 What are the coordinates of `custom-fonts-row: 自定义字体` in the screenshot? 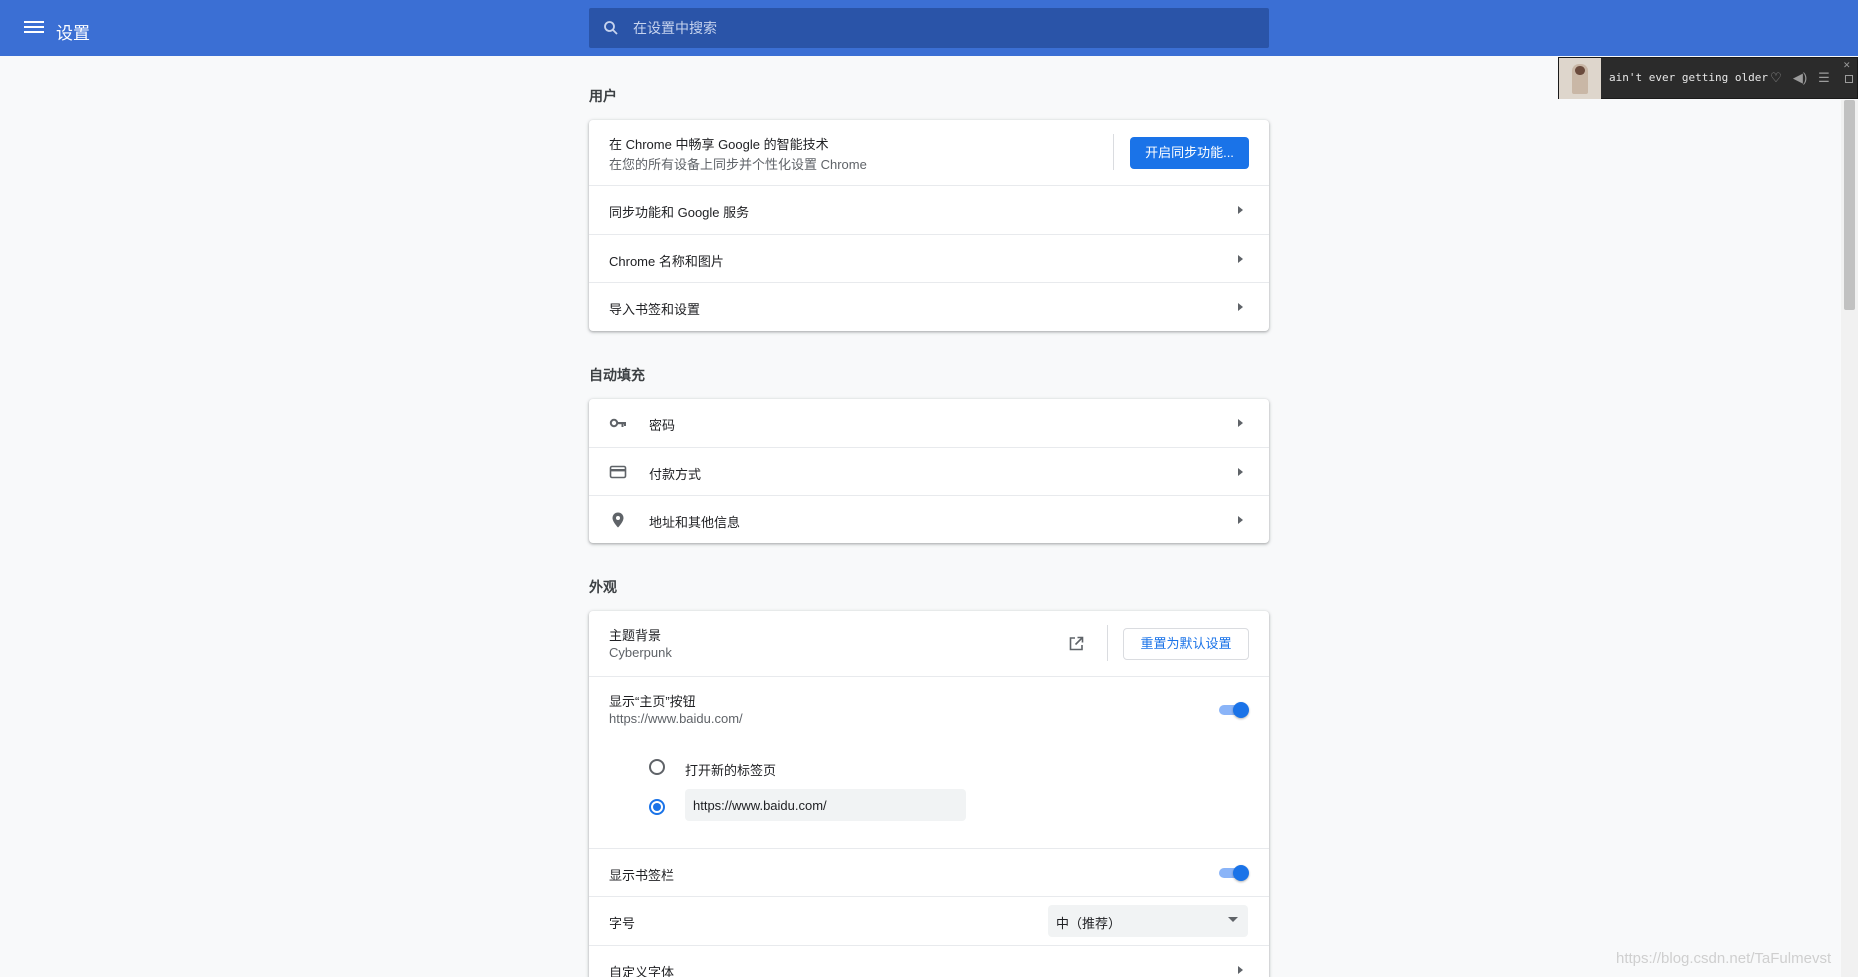 It's located at (929, 961).